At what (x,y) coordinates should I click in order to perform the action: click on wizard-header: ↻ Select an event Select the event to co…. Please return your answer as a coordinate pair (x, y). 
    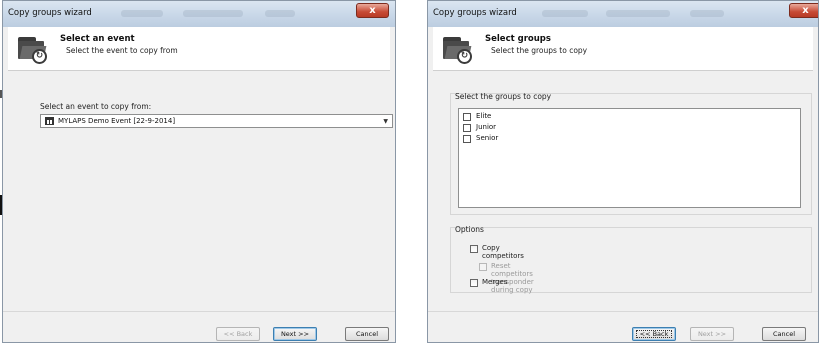
    Looking at the image, I should click on (199, 49).